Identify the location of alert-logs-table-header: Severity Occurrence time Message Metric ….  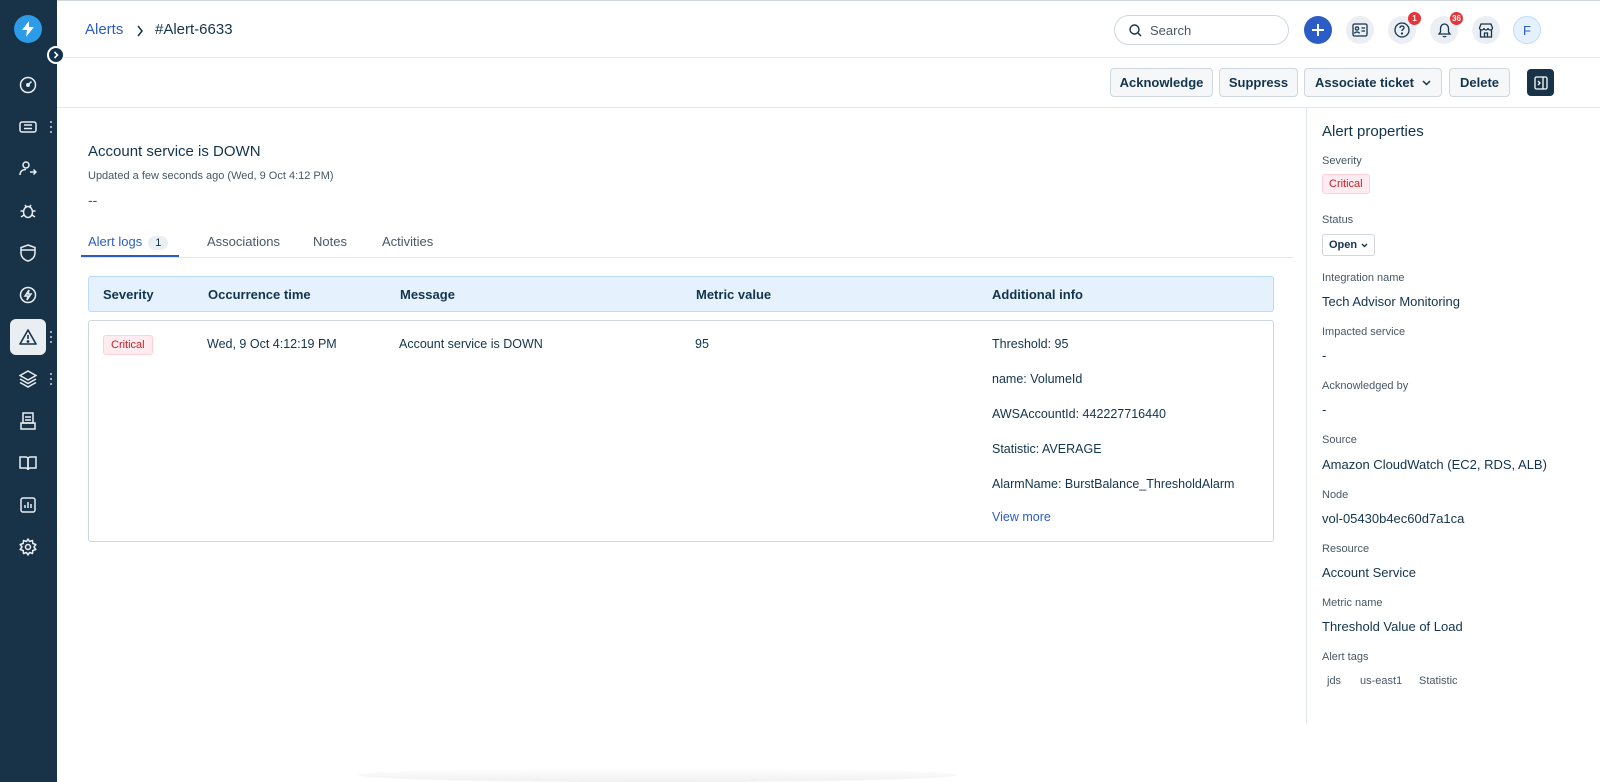
(681, 294).